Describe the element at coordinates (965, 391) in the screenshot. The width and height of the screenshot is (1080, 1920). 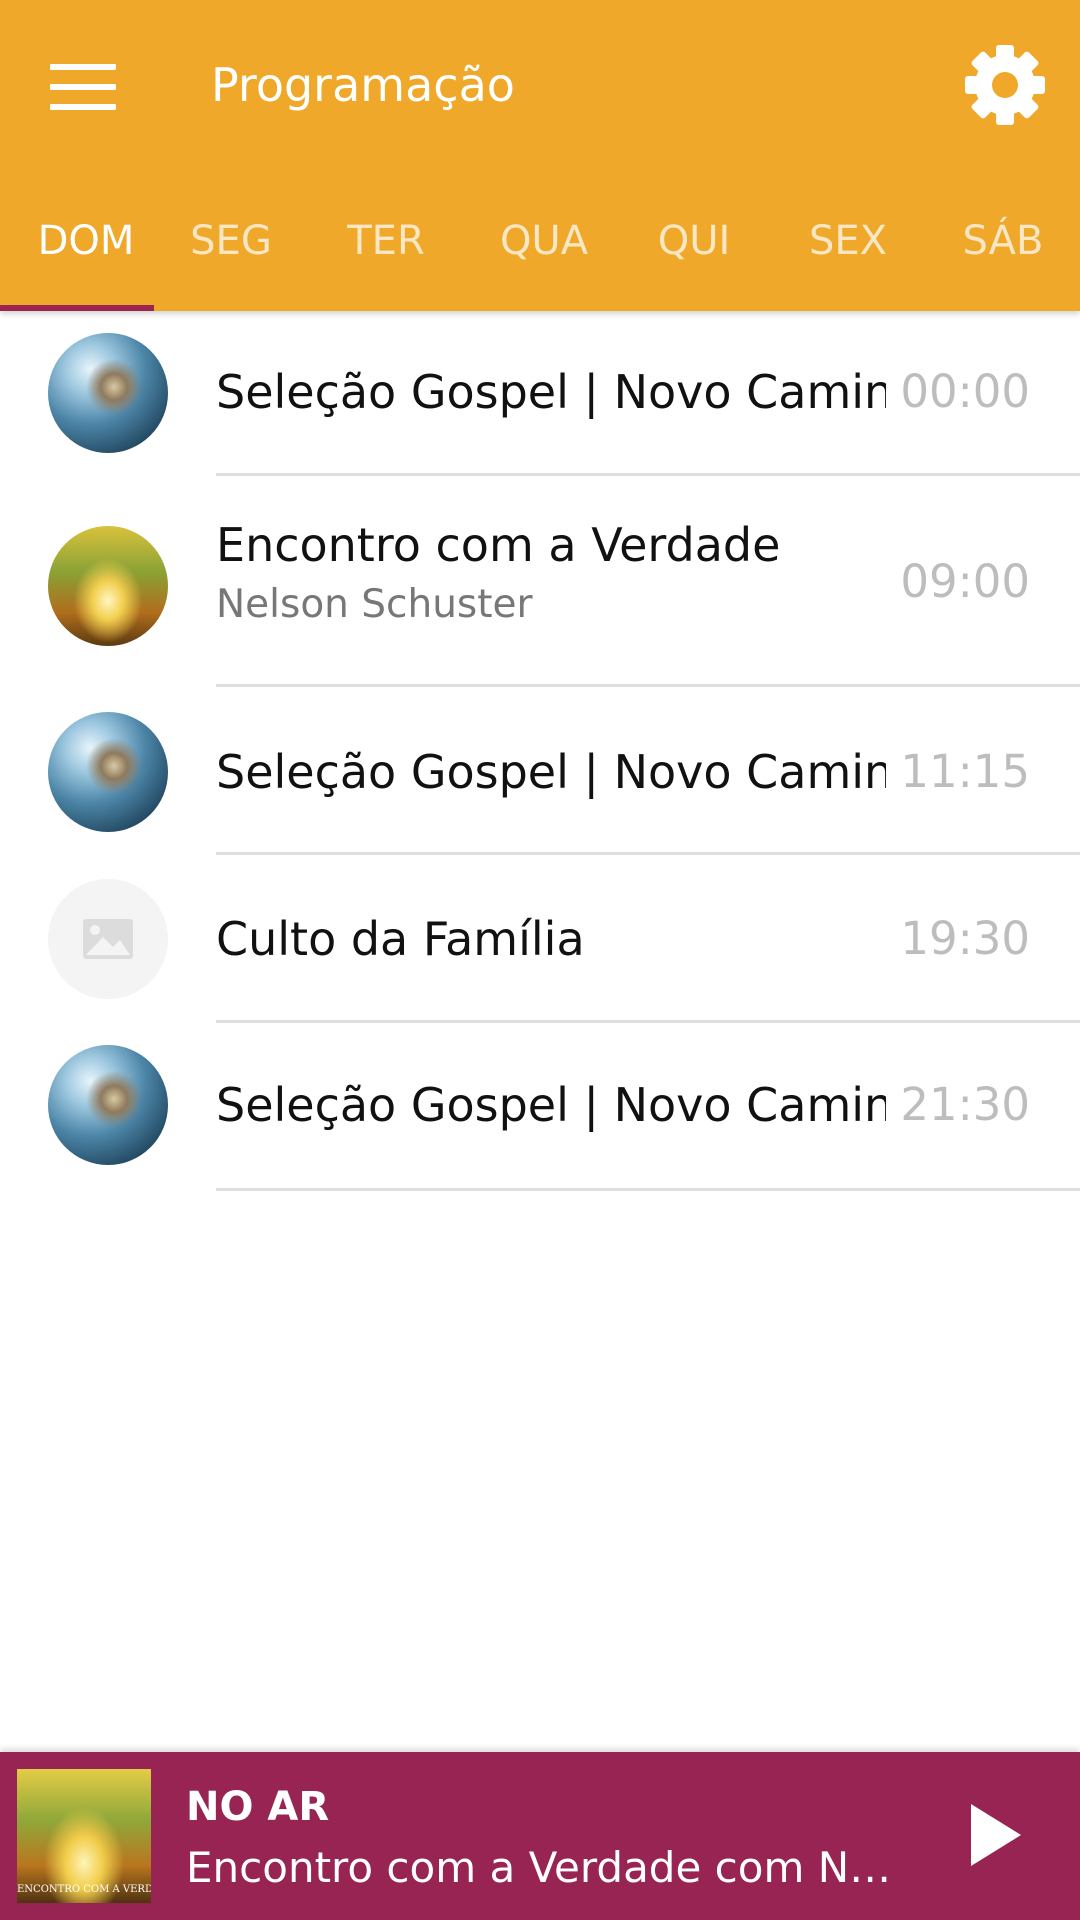
I see `program-time: 00:00` at that location.